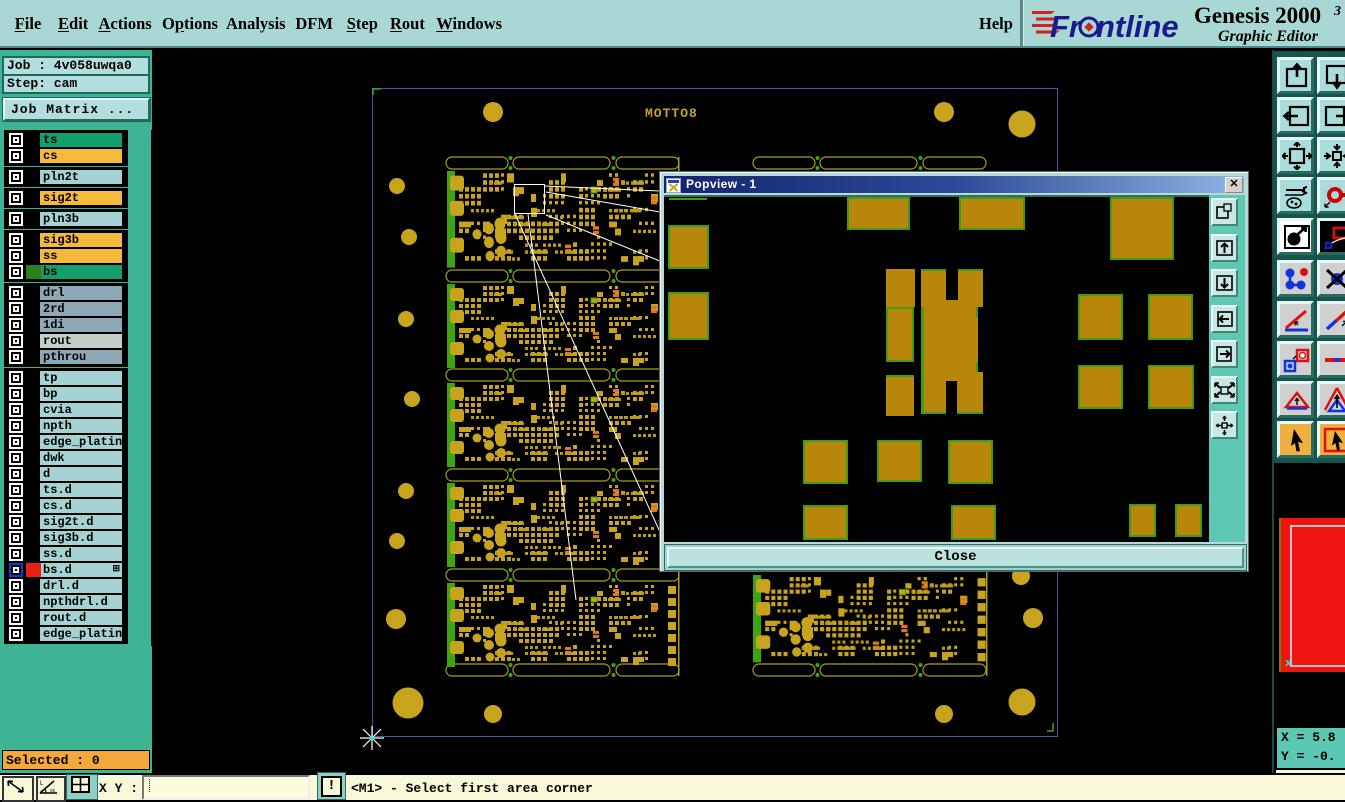 The height and width of the screenshot is (802, 1345). Describe the element at coordinates (1066, 26) in the screenshot. I see `svg-text: Fr` at that location.